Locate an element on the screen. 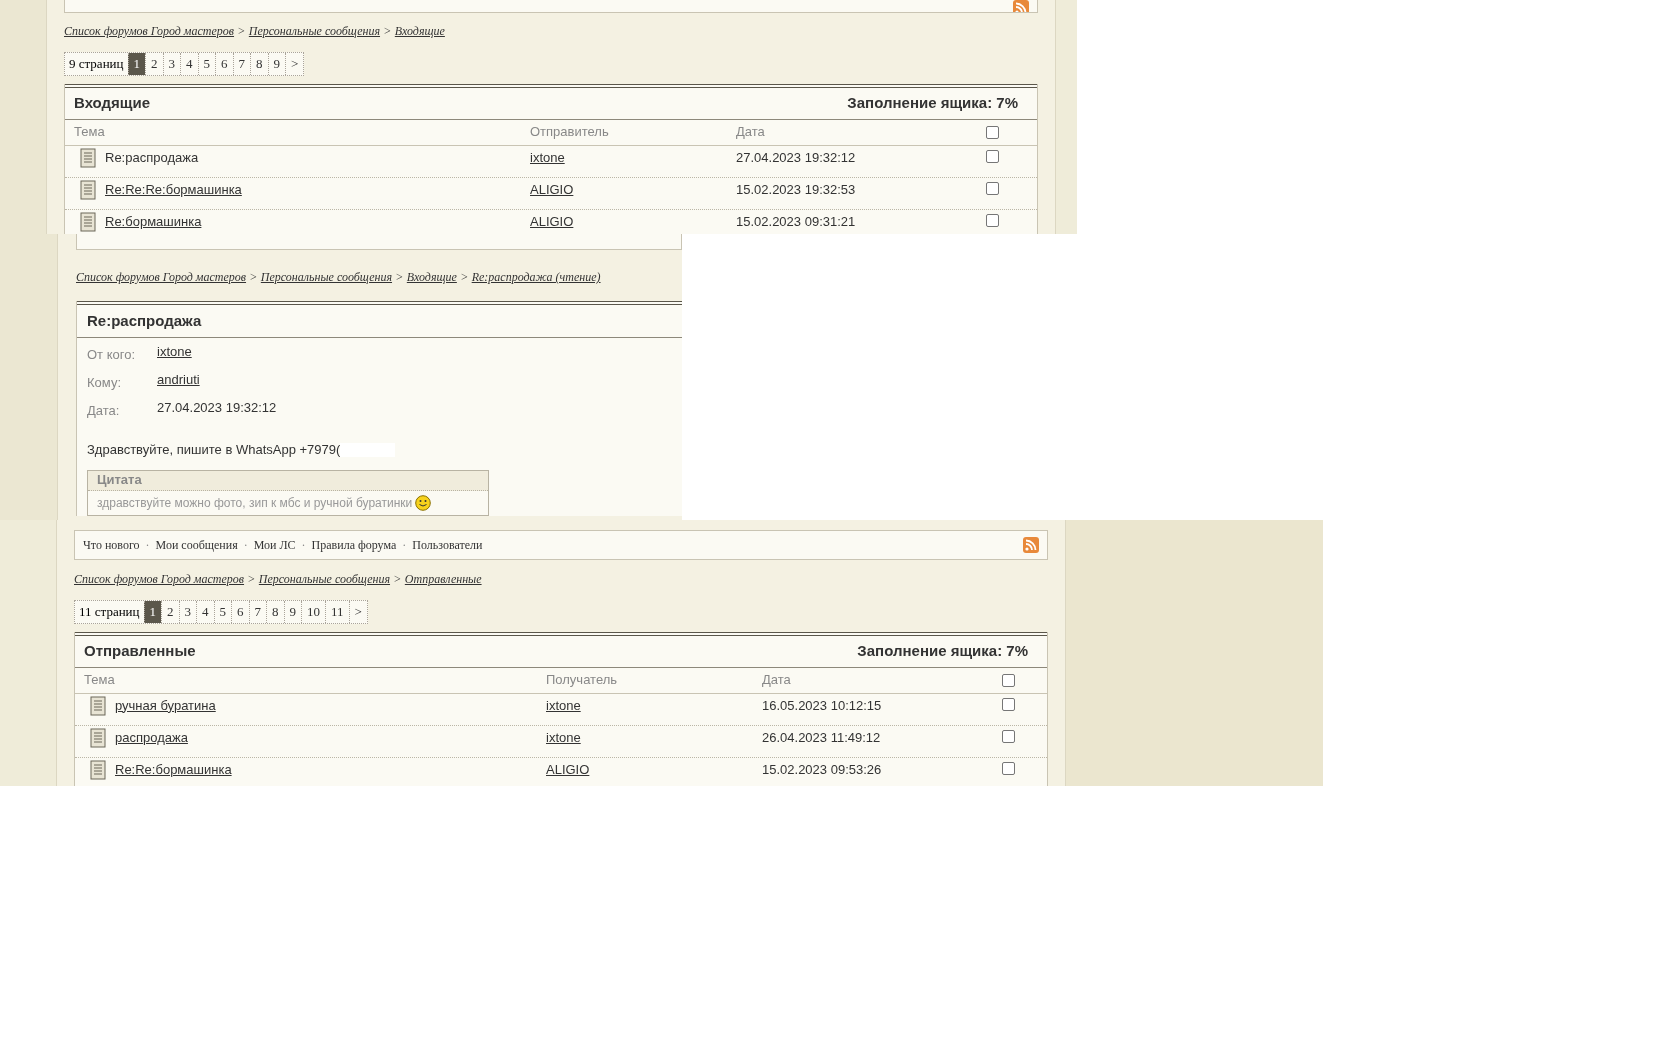 The width and height of the screenshot is (1680, 1050). menu-link: Мои сообщения is located at coordinates (196, 545).